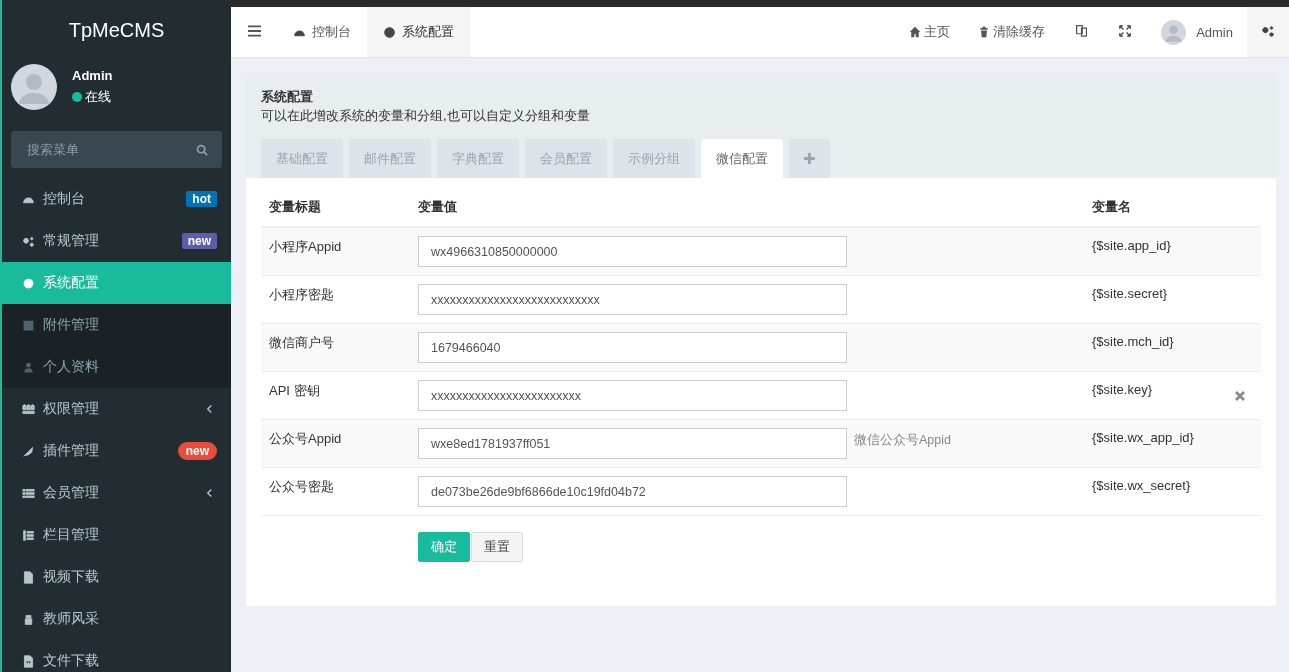 The height and width of the screenshot is (672, 1289). I want to click on variable-title: 公众号Appid, so click(305, 439).